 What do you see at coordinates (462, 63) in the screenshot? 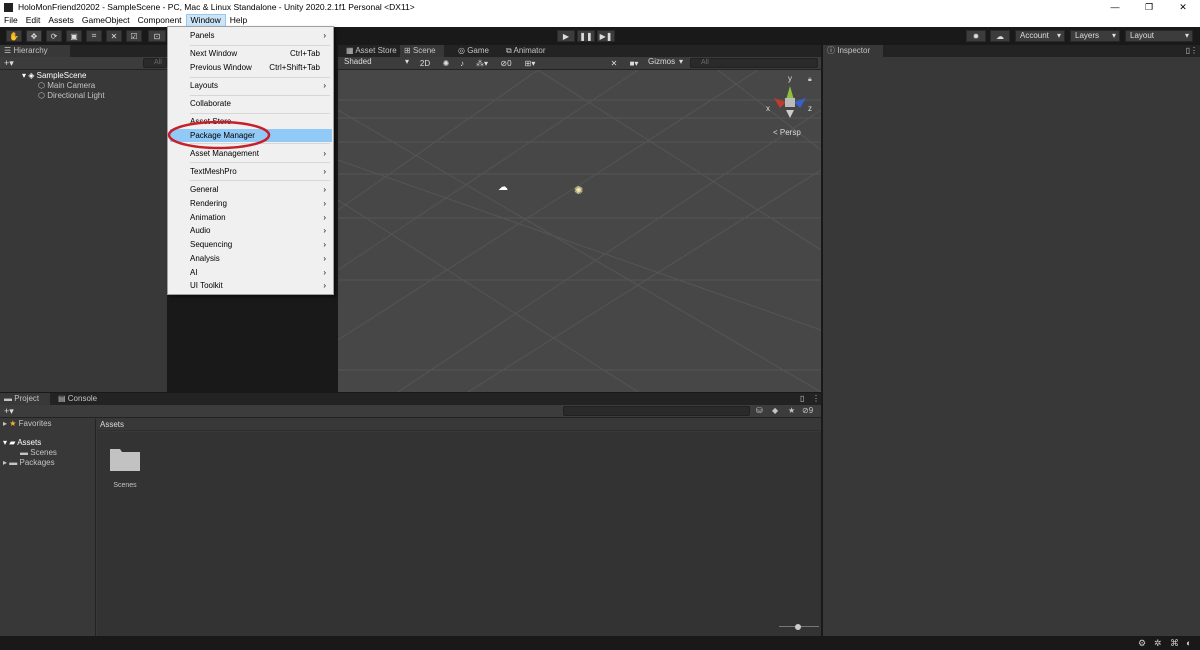
I see `audio-icon: ♪` at bounding box center [462, 63].